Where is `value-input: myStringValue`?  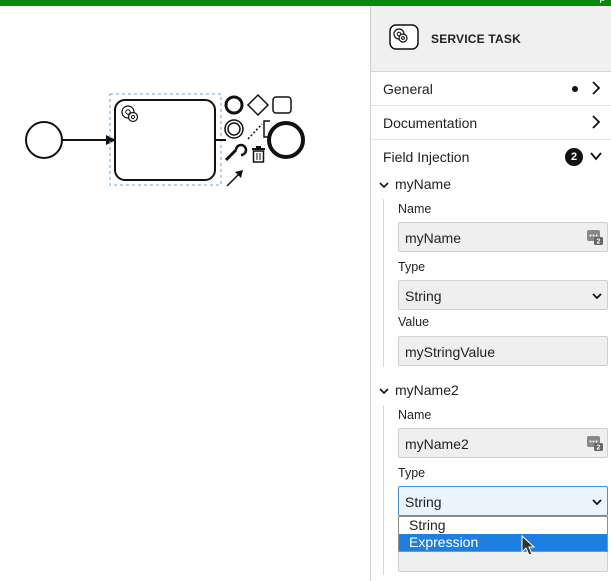 value-input: myStringValue is located at coordinates (503, 351).